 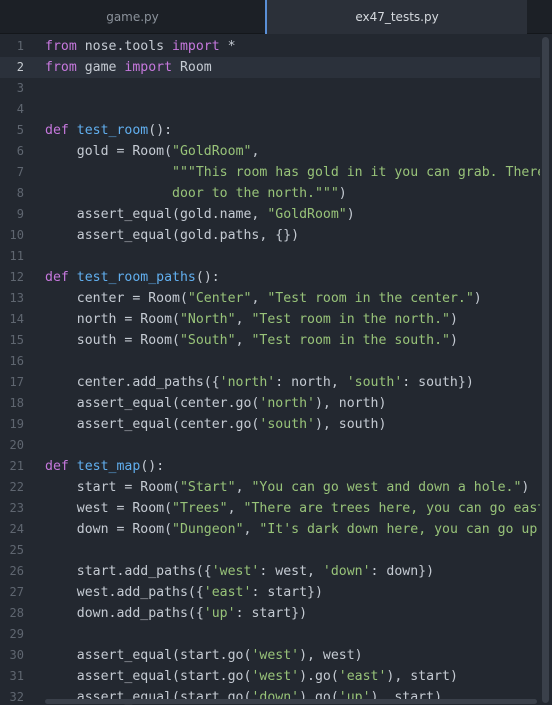 I want to click on line-number: 7, so click(x=20, y=172).